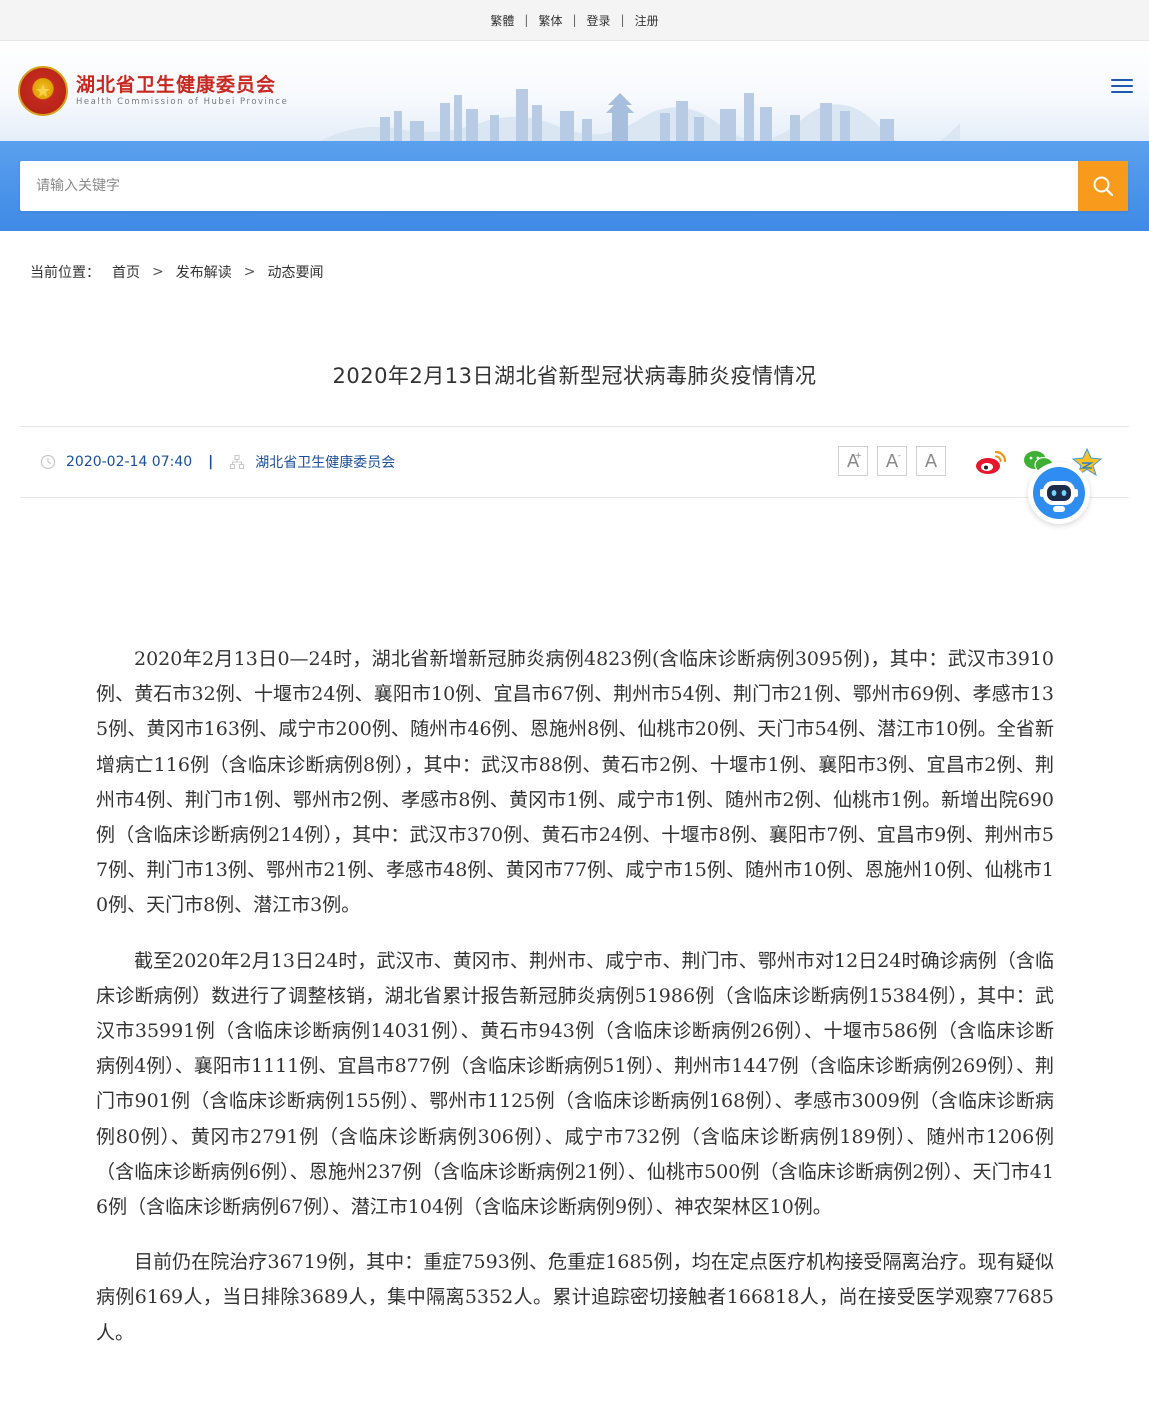 Image resolution: width=1149 pixels, height=1413 pixels. What do you see at coordinates (502, 20) in the screenshot?
I see `traditional-chinese-link: 繁體` at bounding box center [502, 20].